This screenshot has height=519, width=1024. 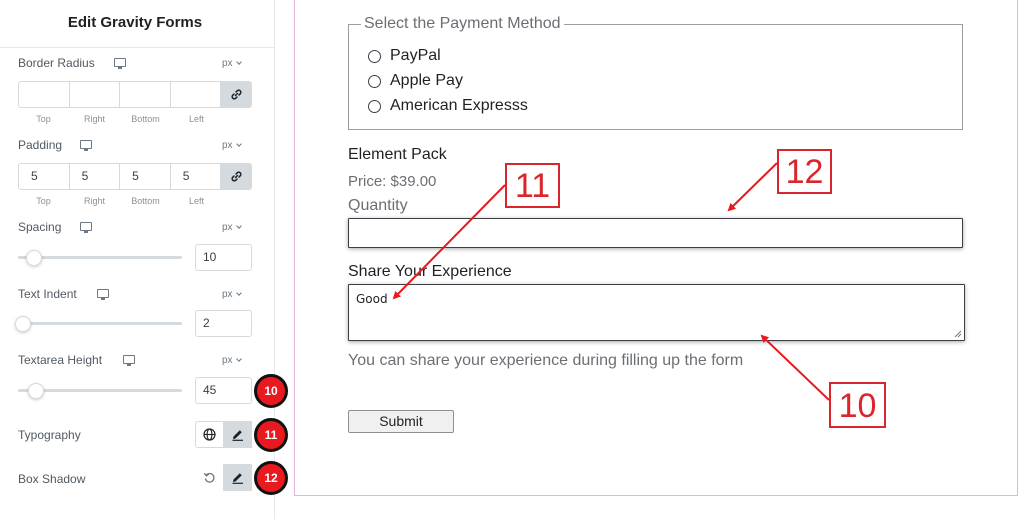 I want to click on globe-icon, so click(x=209, y=434).